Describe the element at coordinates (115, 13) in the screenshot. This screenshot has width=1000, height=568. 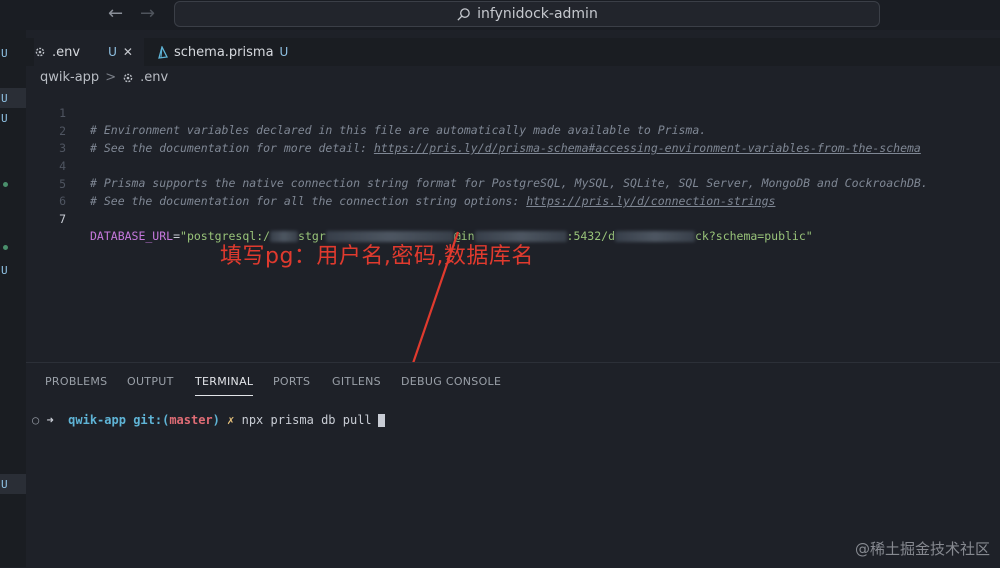
I see `arrow-left-icon: ←` at that location.